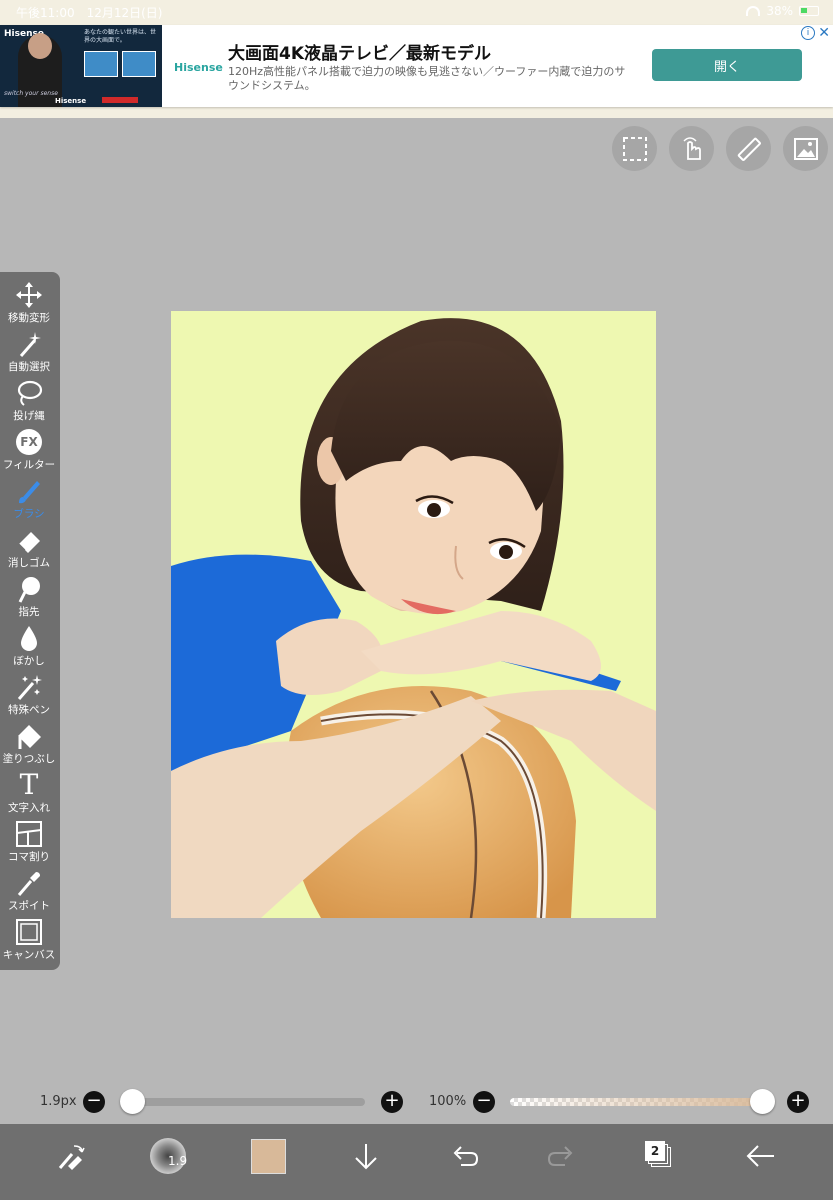 The width and height of the screenshot is (833, 1200). What do you see at coordinates (132, 1101) in the screenshot?
I see `brush-size-thumb` at bounding box center [132, 1101].